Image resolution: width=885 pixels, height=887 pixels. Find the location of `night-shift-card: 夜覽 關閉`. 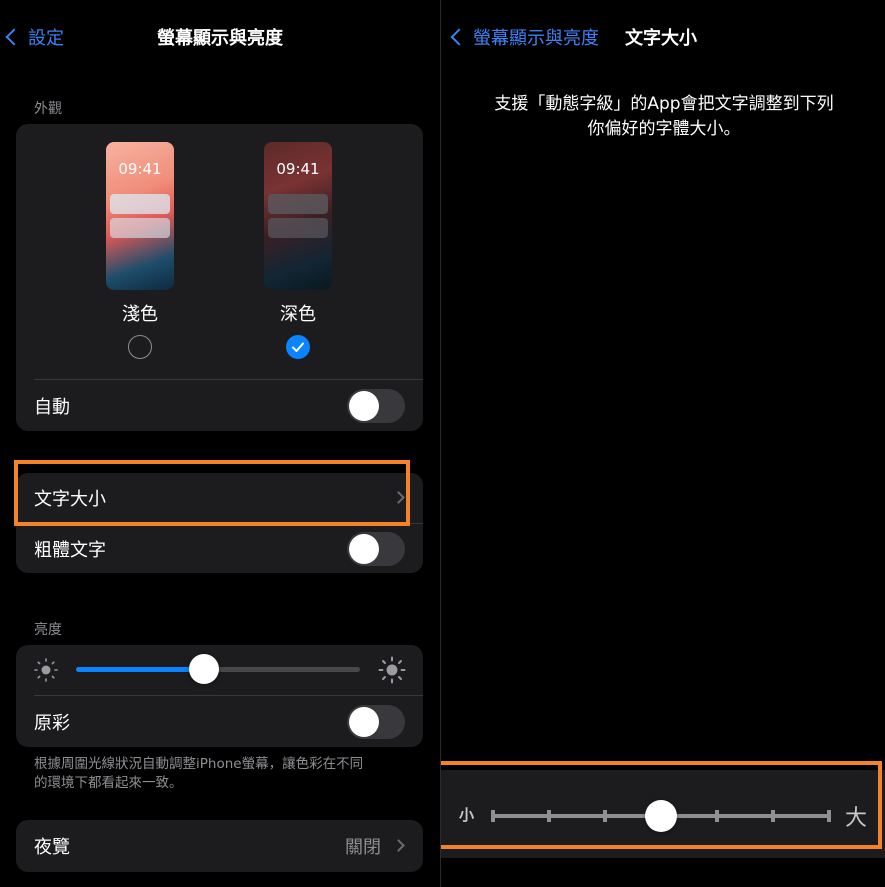

night-shift-card: 夜覽 關閉 is located at coordinates (219, 846).